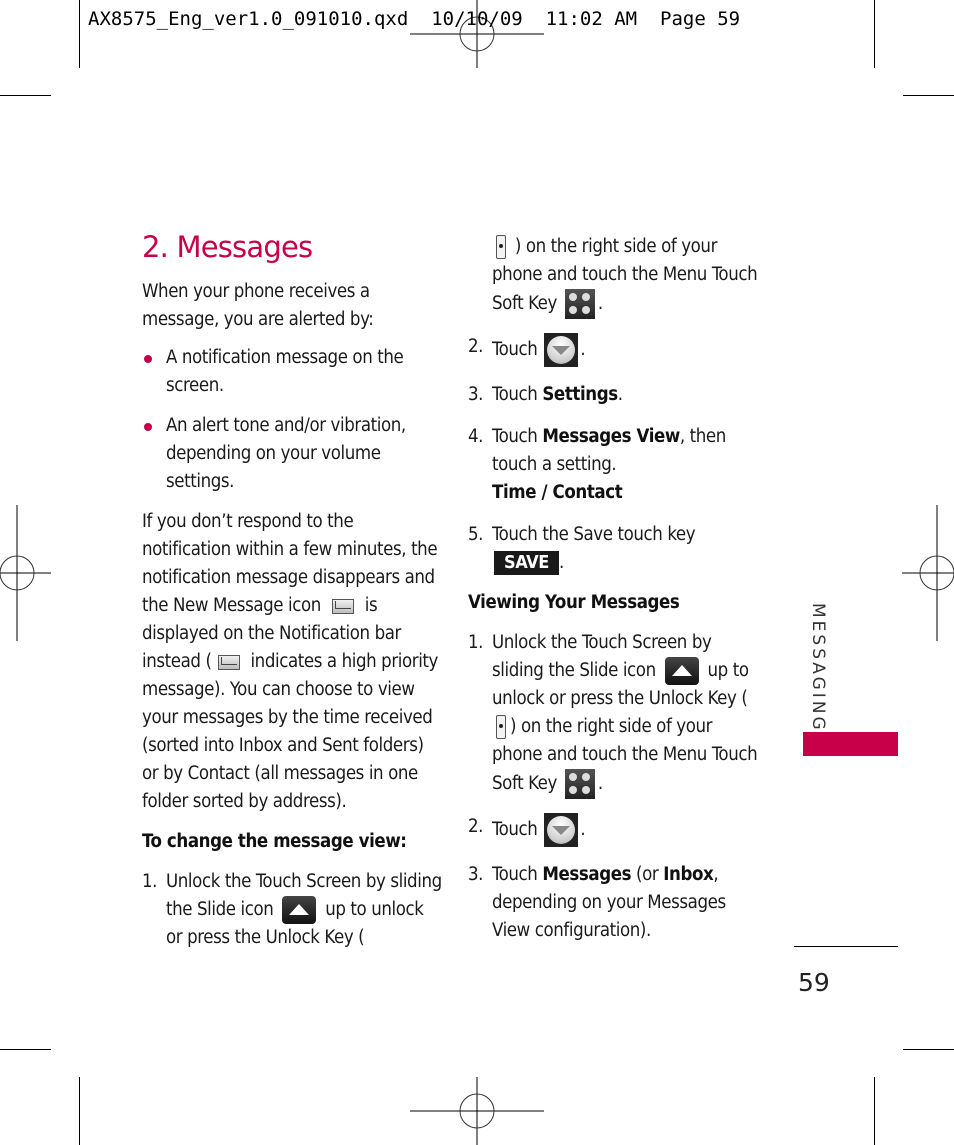 This screenshot has height=1145, width=954. Describe the element at coordinates (477, 1111) in the screenshot. I see `registration-mark-bottom` at that location.